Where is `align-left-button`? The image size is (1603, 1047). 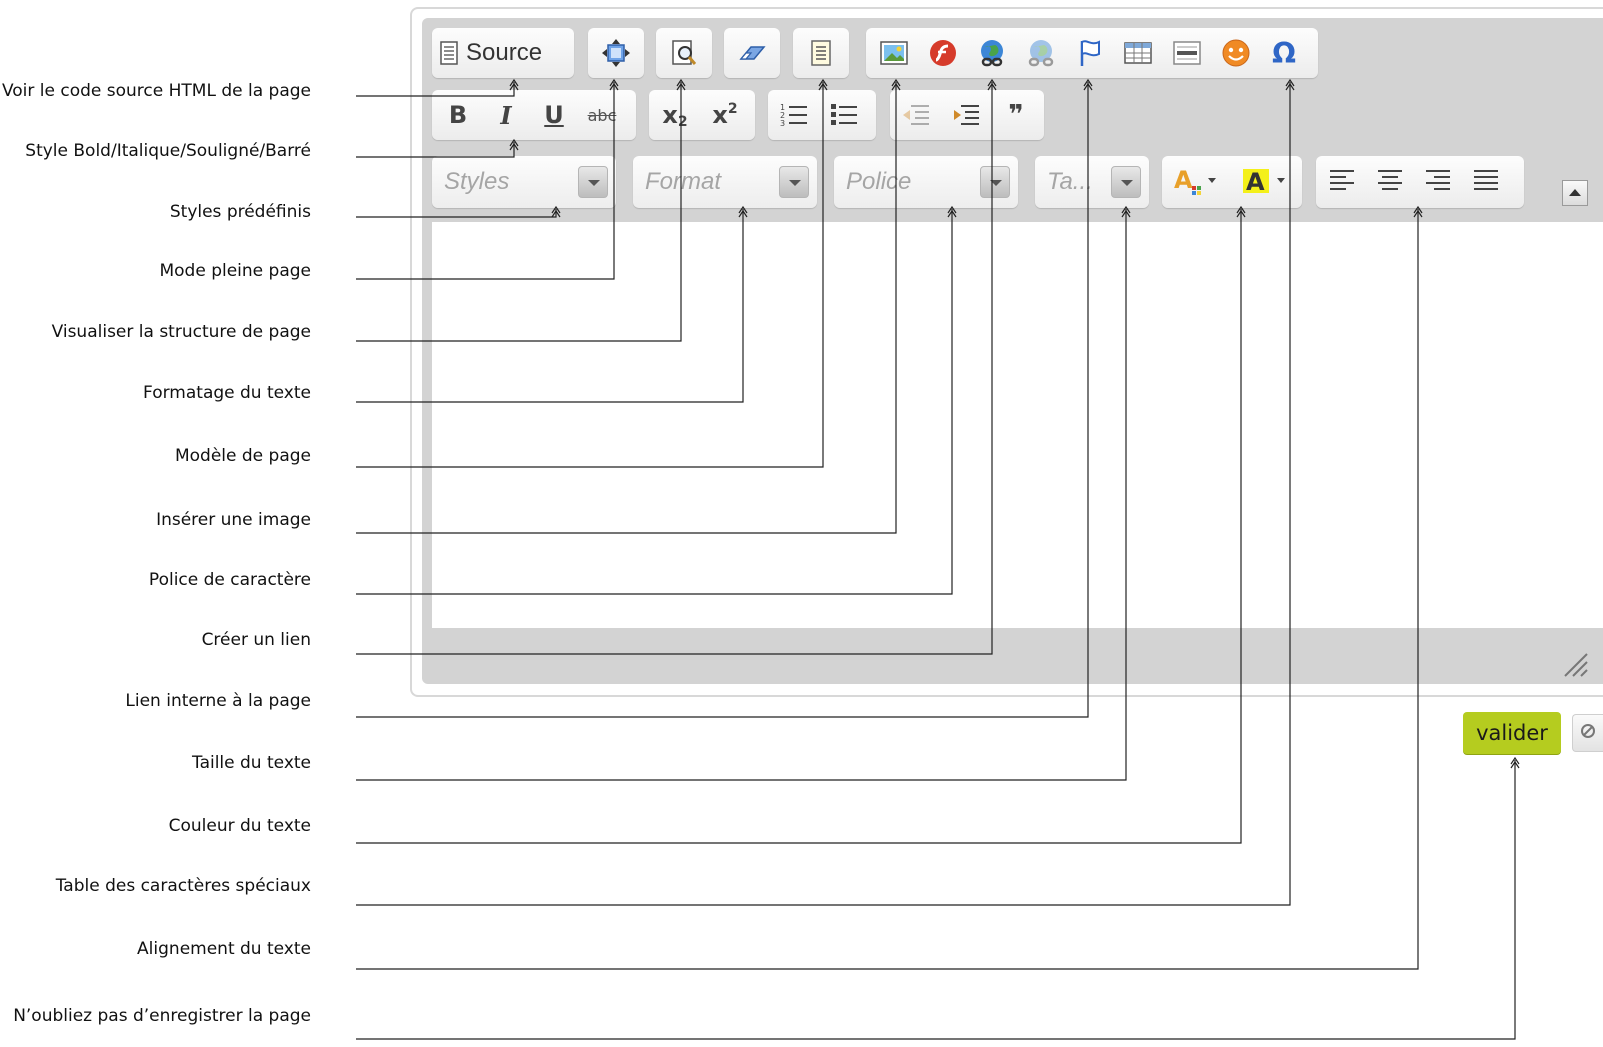 align-left-button is located at coordinates (1342, 181).